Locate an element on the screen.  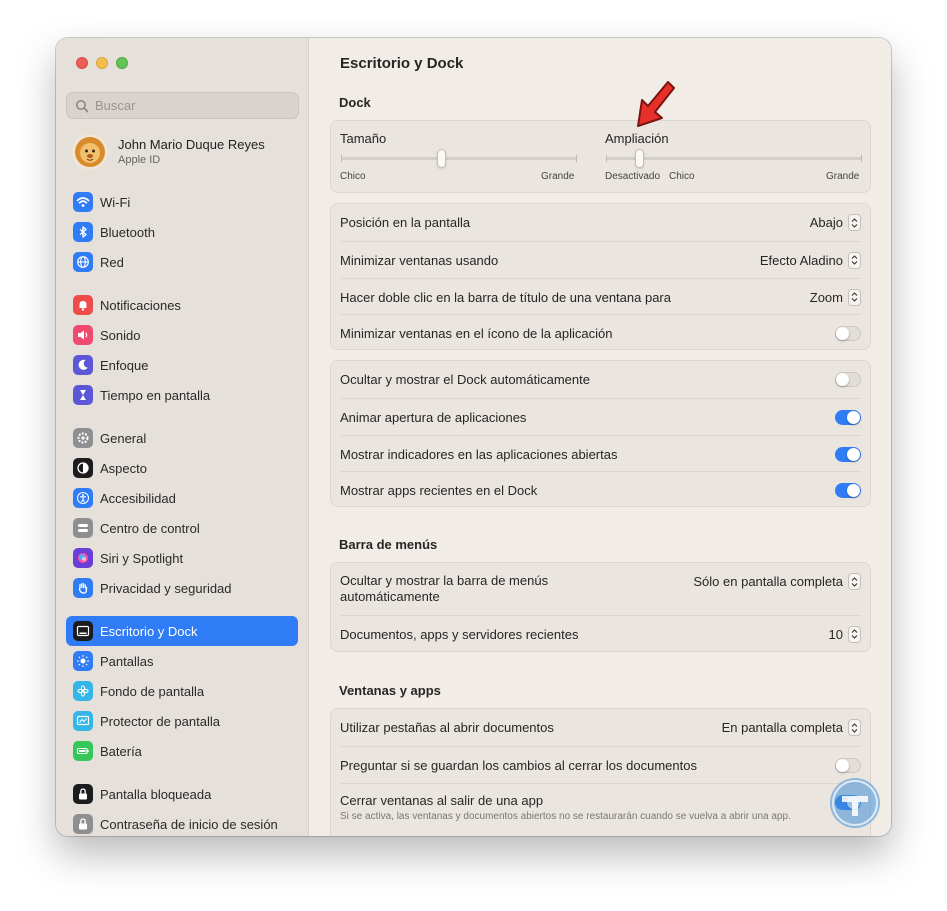
profile-name: John Mario Duque Reyes is located at coordinates (191, 144).